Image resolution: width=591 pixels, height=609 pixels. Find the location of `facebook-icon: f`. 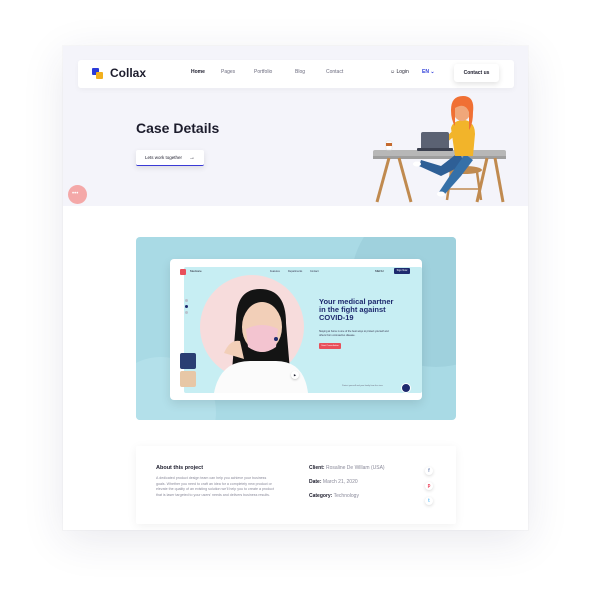

facebook-icon: f is located at coordinates (429, 471).